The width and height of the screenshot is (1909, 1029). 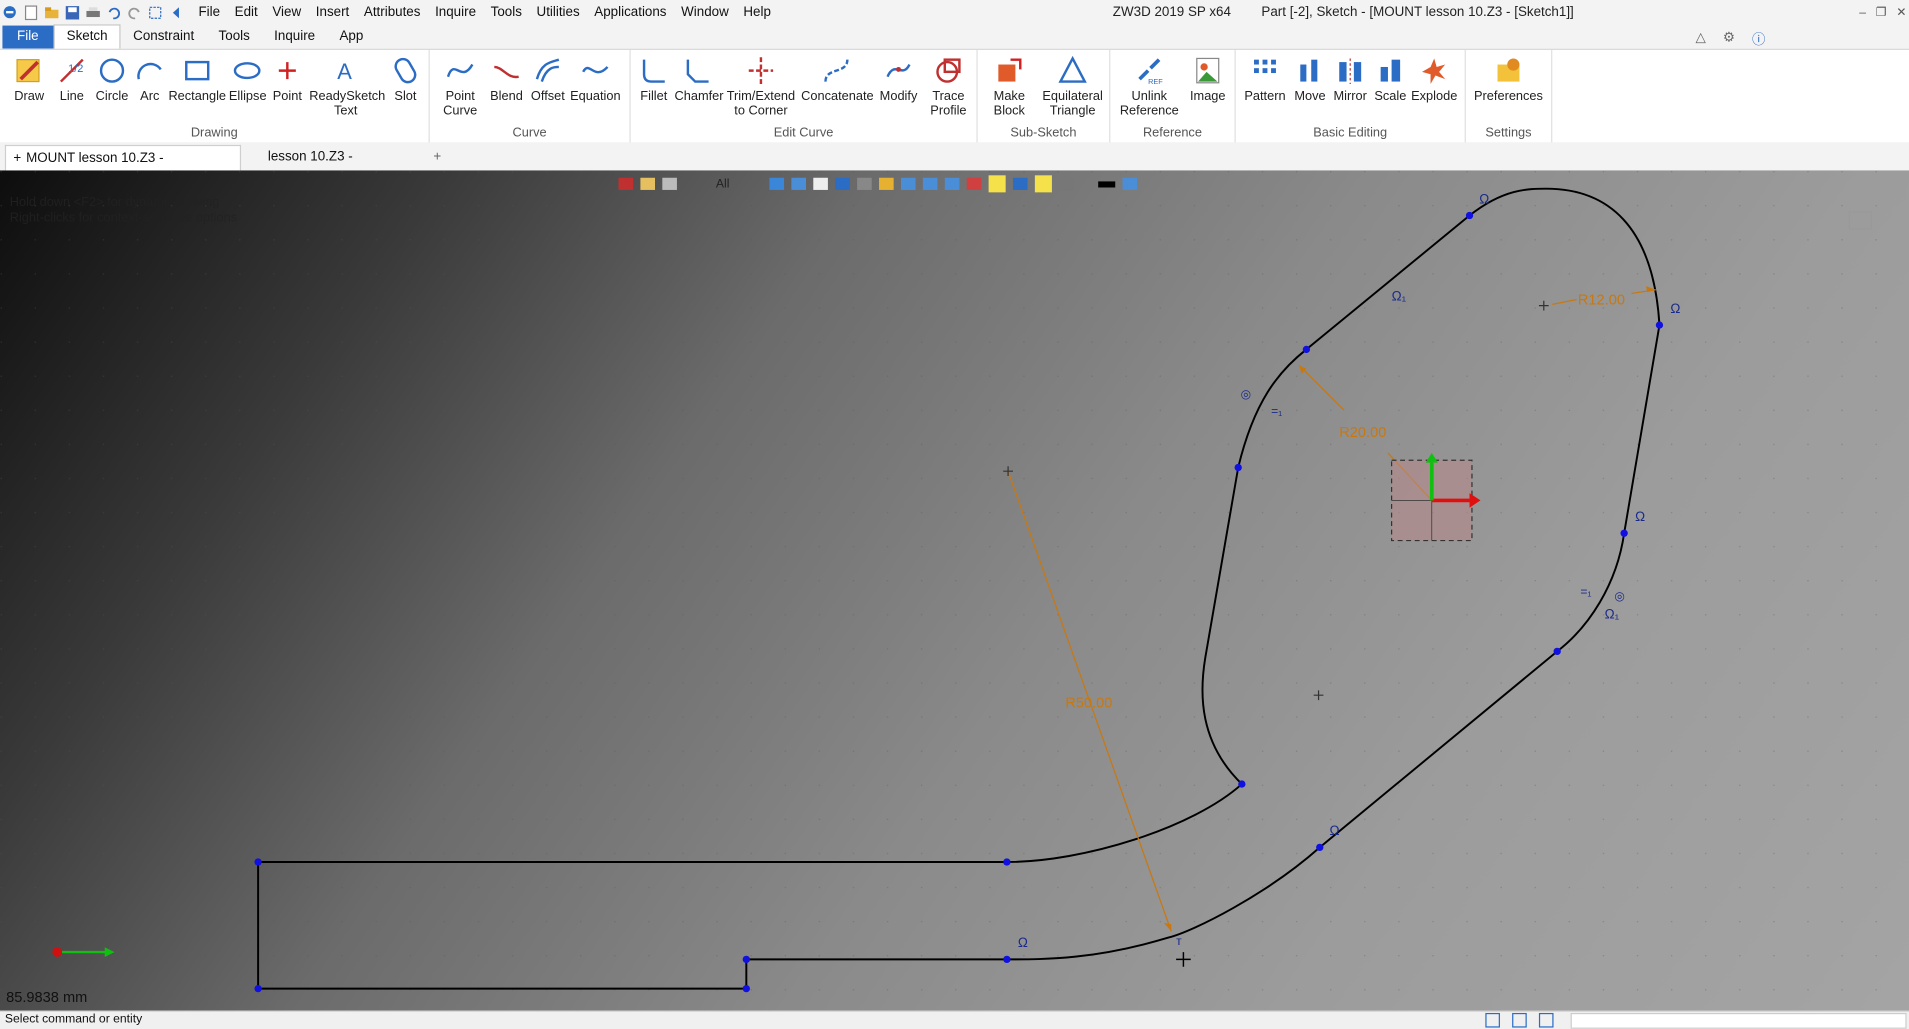 I want to click on preferences-button: Preferences, so click(x=1508, y=79).